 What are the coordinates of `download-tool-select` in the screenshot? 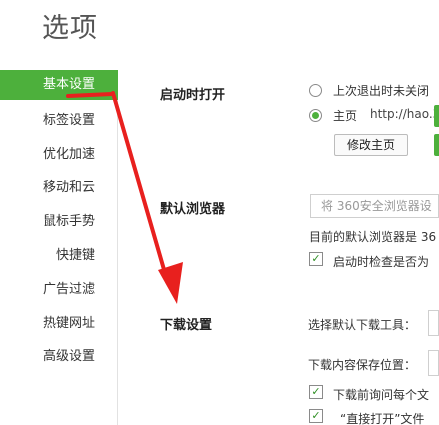 It's located at (433, 323).